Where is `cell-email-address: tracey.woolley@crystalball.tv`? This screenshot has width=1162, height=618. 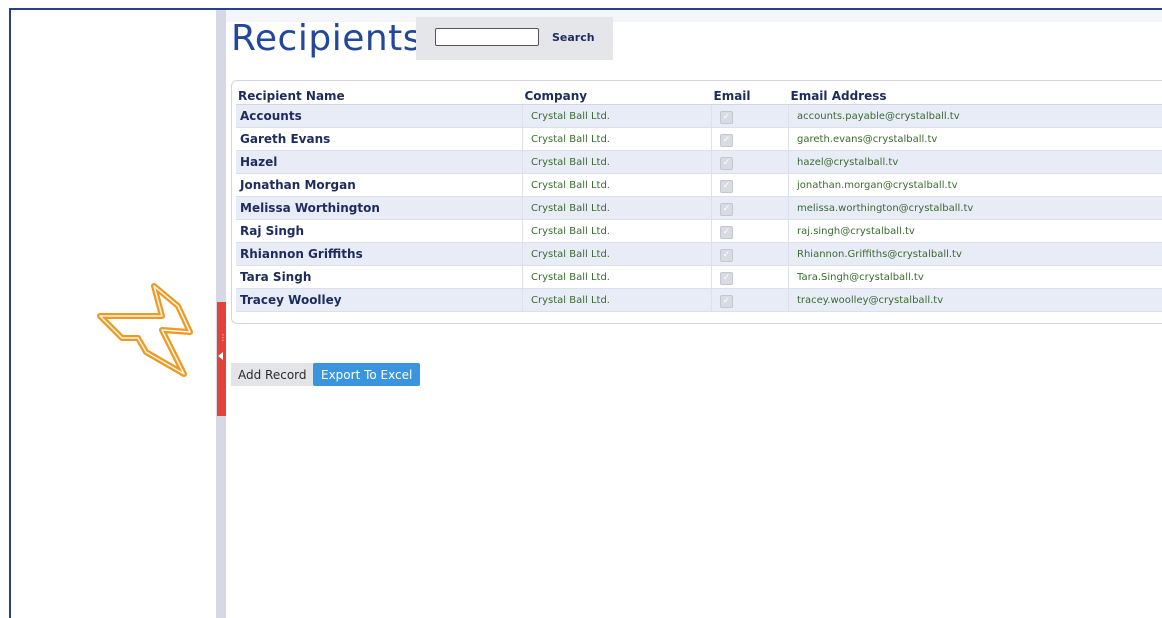 cell-email-address: tracey.woolley@crystalball.tv is located at coordinates (975, 300).